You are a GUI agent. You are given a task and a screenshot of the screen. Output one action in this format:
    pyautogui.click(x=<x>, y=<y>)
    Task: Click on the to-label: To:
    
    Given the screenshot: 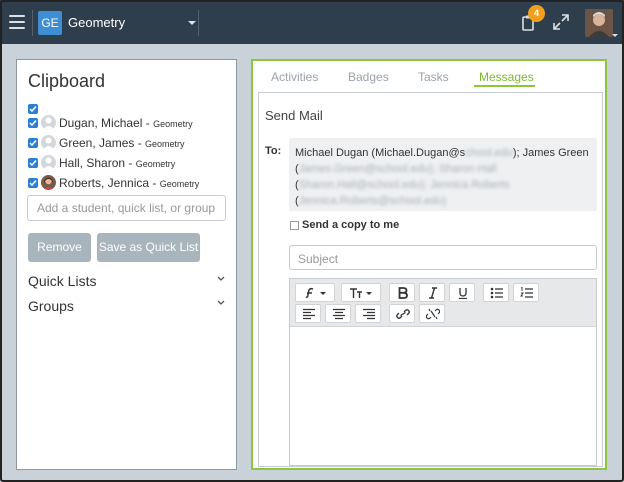 What is the action you would take?
    pyautogui.click(x=273, y=151)
    